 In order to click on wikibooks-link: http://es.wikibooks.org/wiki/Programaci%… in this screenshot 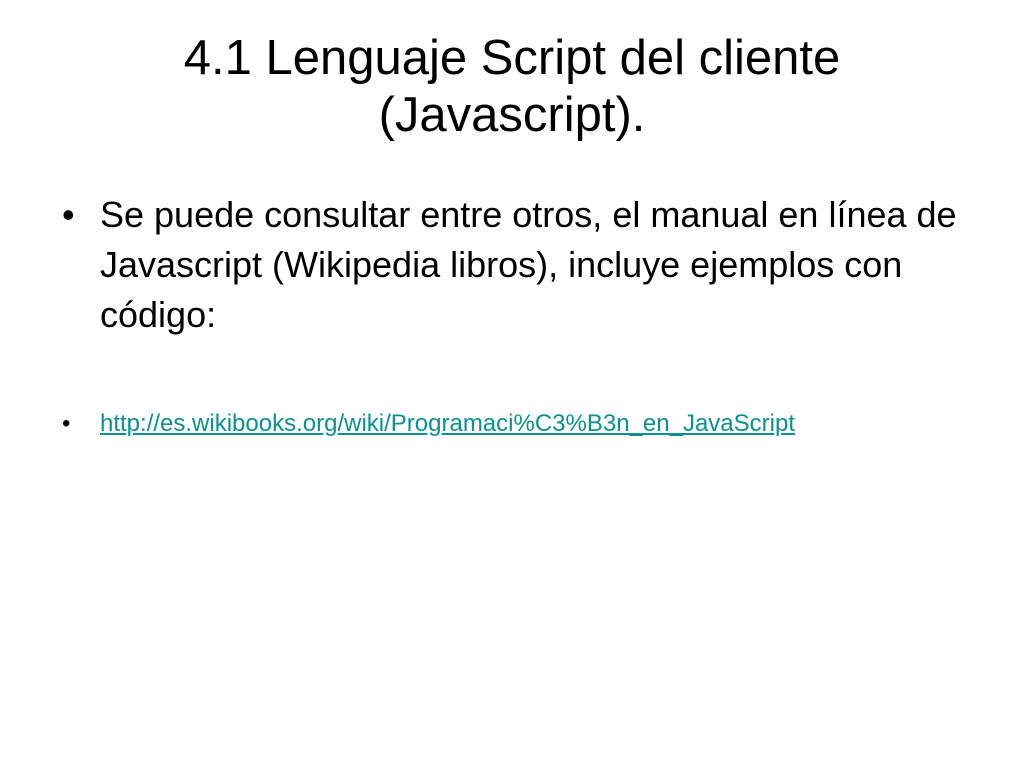, I will do `click(447, 423)`.